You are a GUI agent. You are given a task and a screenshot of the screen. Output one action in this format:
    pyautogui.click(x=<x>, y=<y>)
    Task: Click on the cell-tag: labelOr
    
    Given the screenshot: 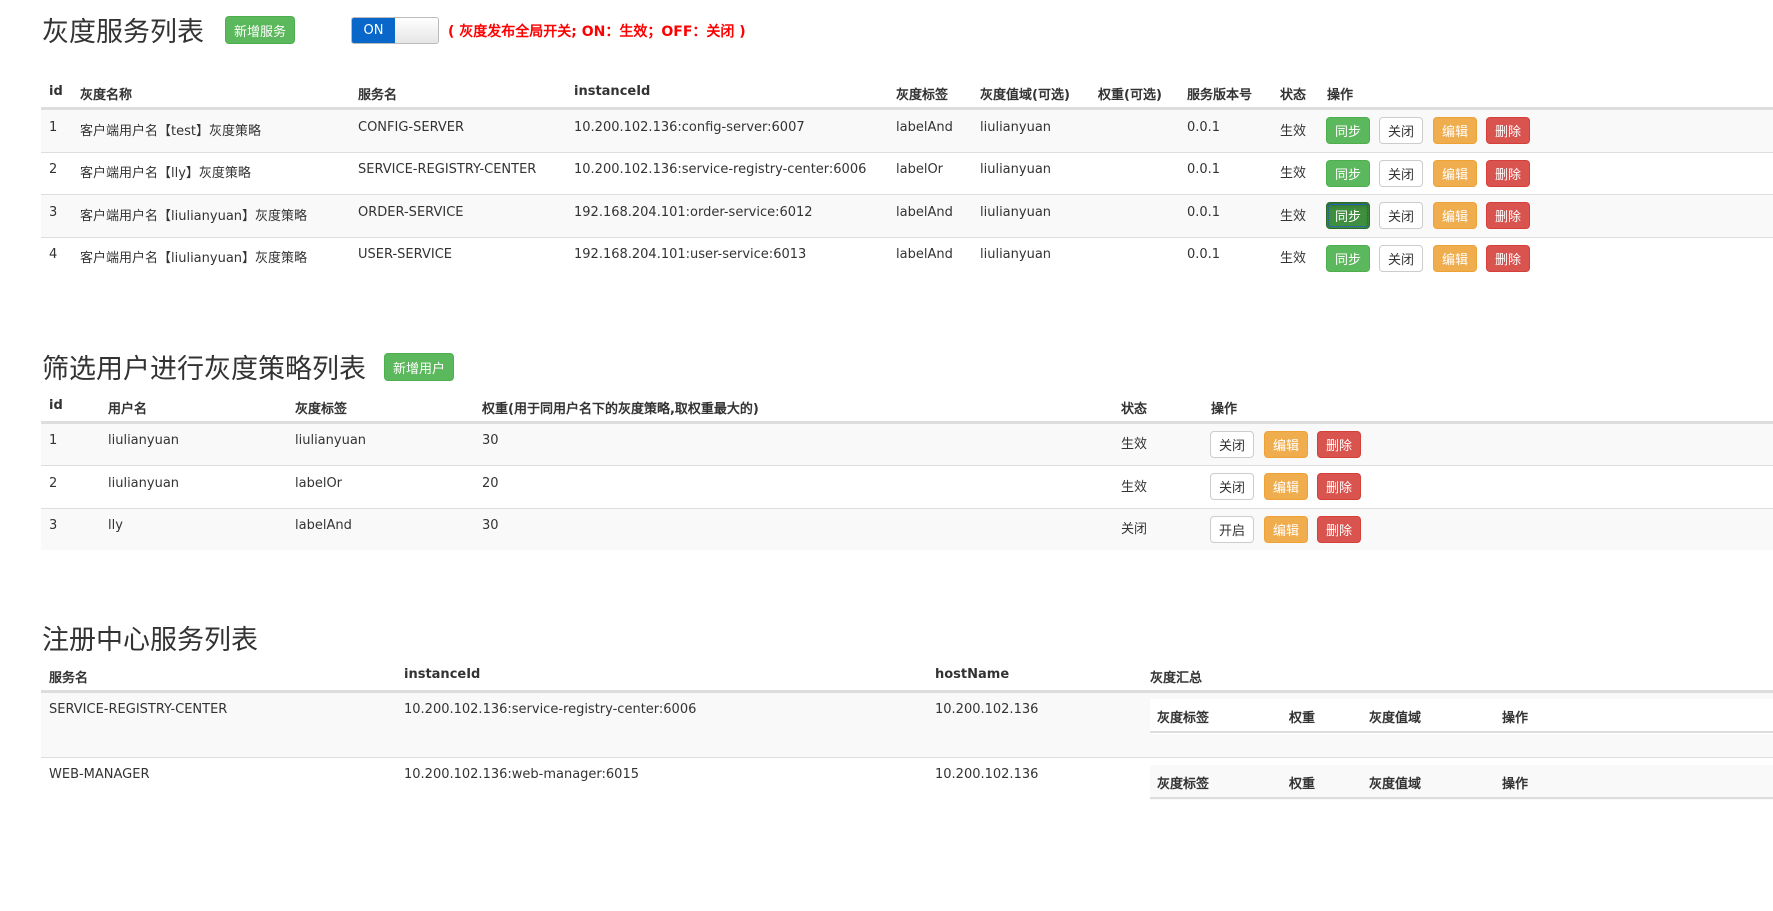 What is the action you would take?
    pyautogui.click(x=319, y=483)
    